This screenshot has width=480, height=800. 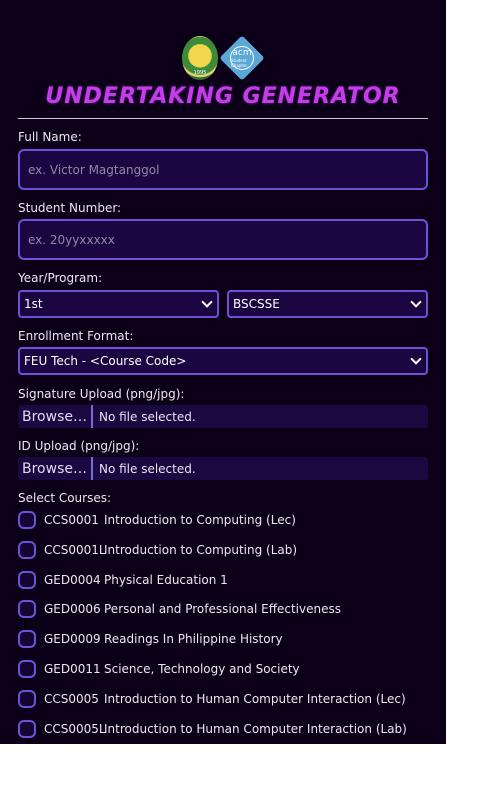 I want to click on acm-chapter-logo: acm Student Chapter, so click(x=242, y=58).